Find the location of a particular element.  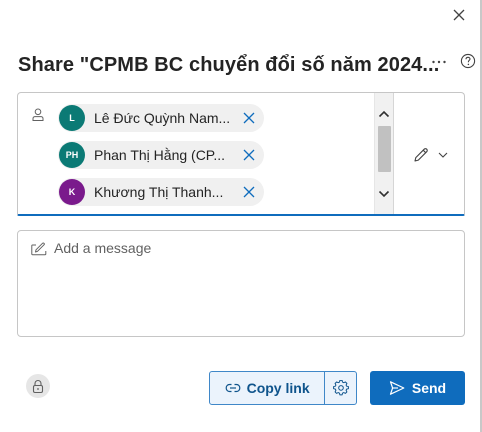

recipients-scrollbar is located at coordinates (383, 153).